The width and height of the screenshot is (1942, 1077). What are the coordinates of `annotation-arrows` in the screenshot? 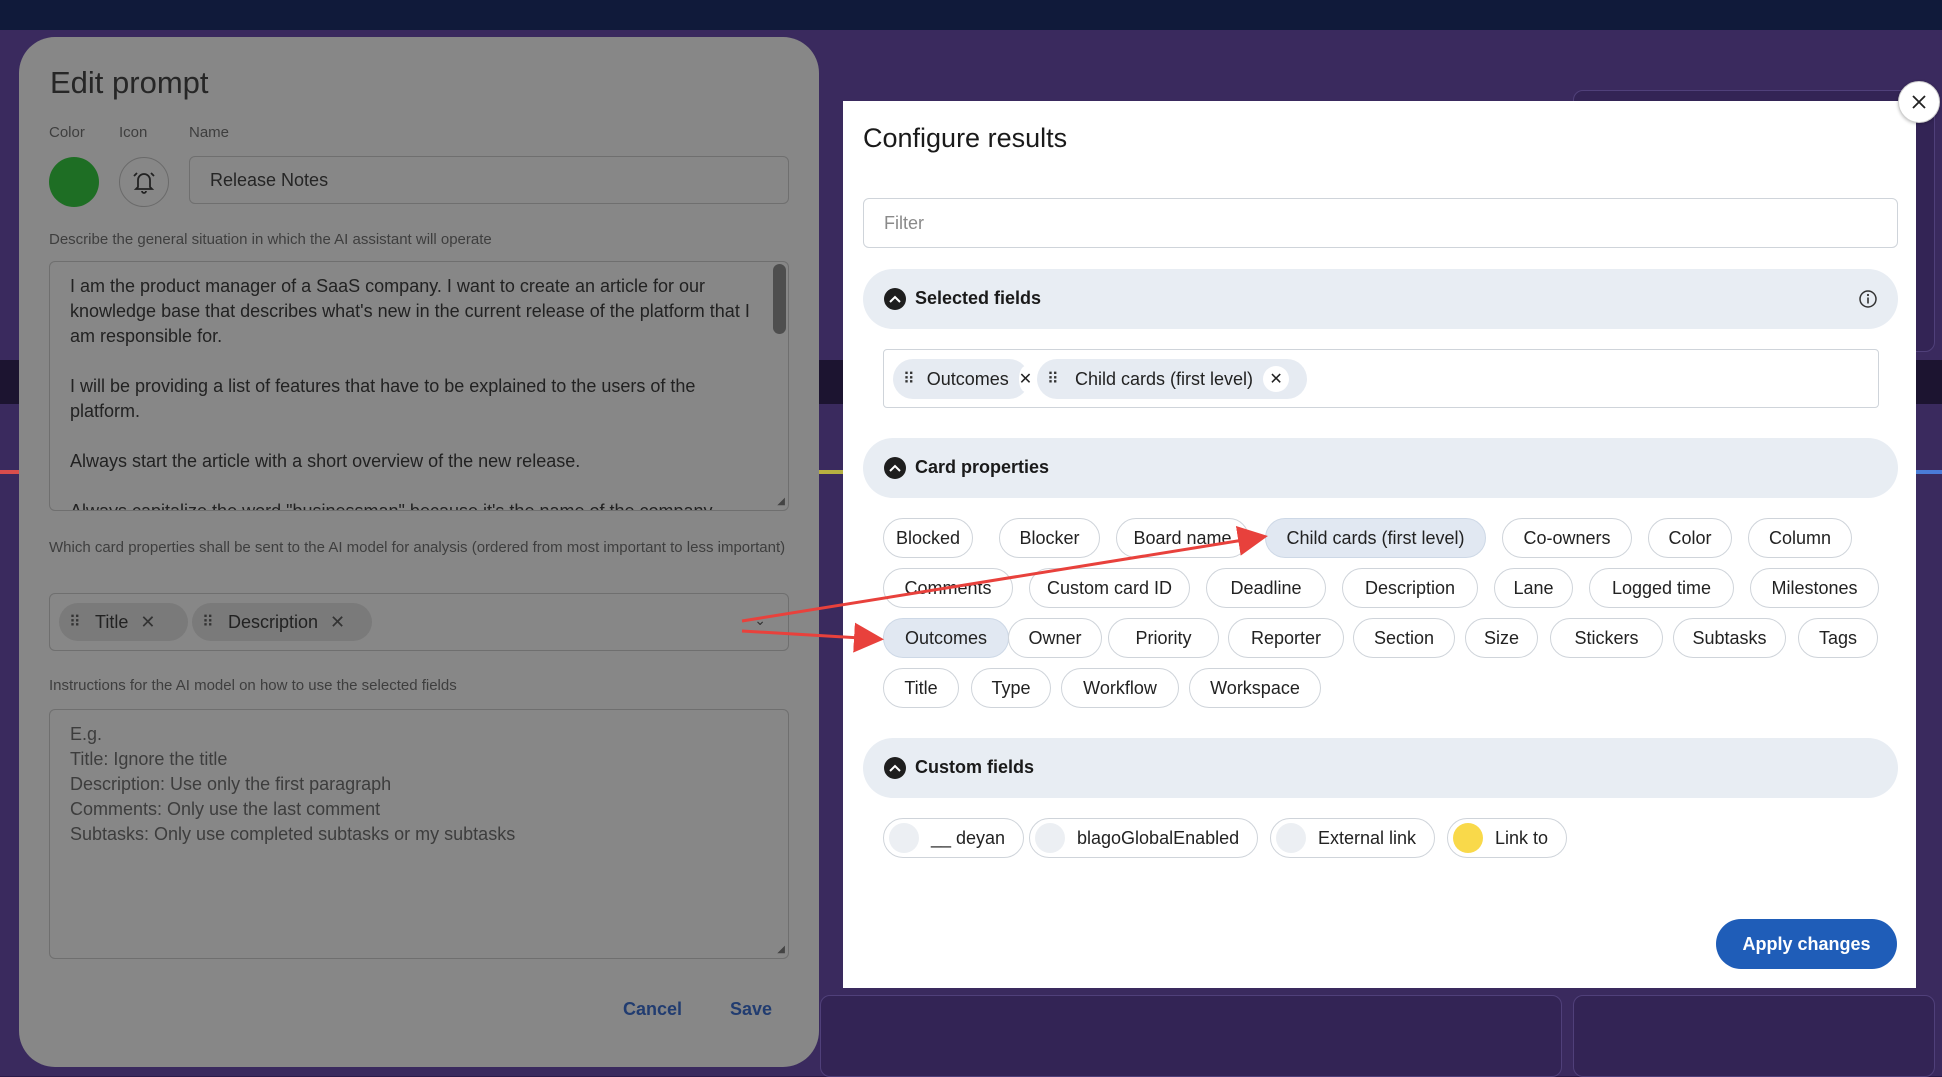 It's located at (1004, 589).